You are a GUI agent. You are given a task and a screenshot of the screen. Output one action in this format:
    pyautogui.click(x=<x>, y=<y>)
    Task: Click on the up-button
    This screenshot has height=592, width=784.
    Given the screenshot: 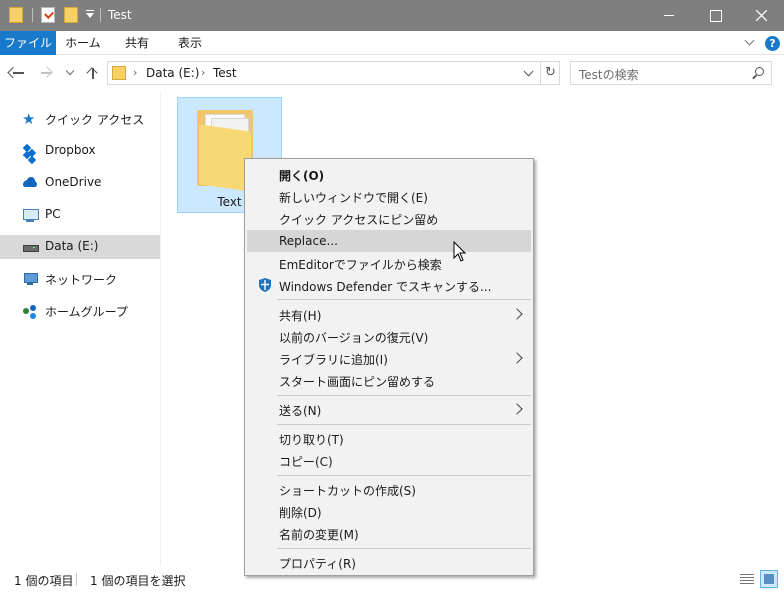 What is the action you would take?
    pyautogui.click(x=93, y=73)
    